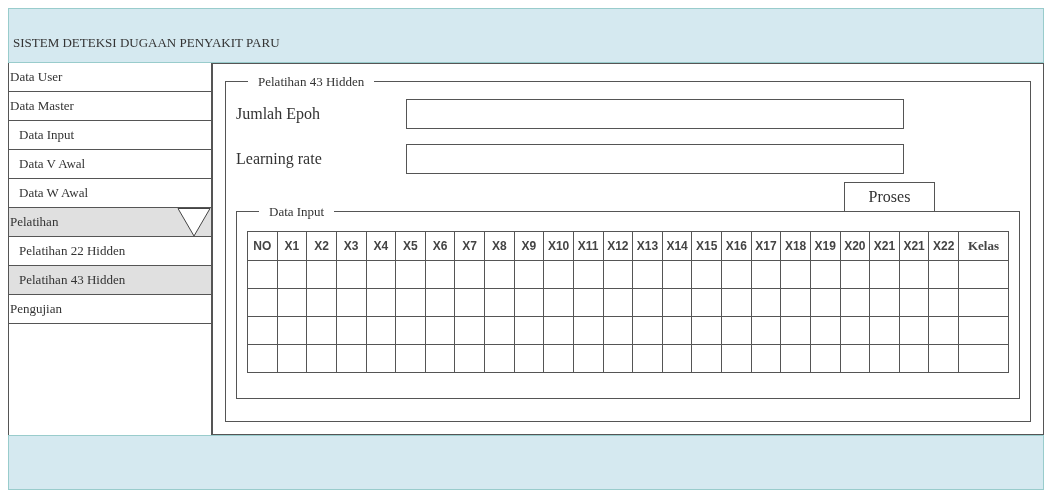 Image resolution: width=1054 pixels, height=500 pixels. What do you see at coordinates (736, 246) in the screenshot?
I see `column-header: X16` at bounding box center [736, 246].